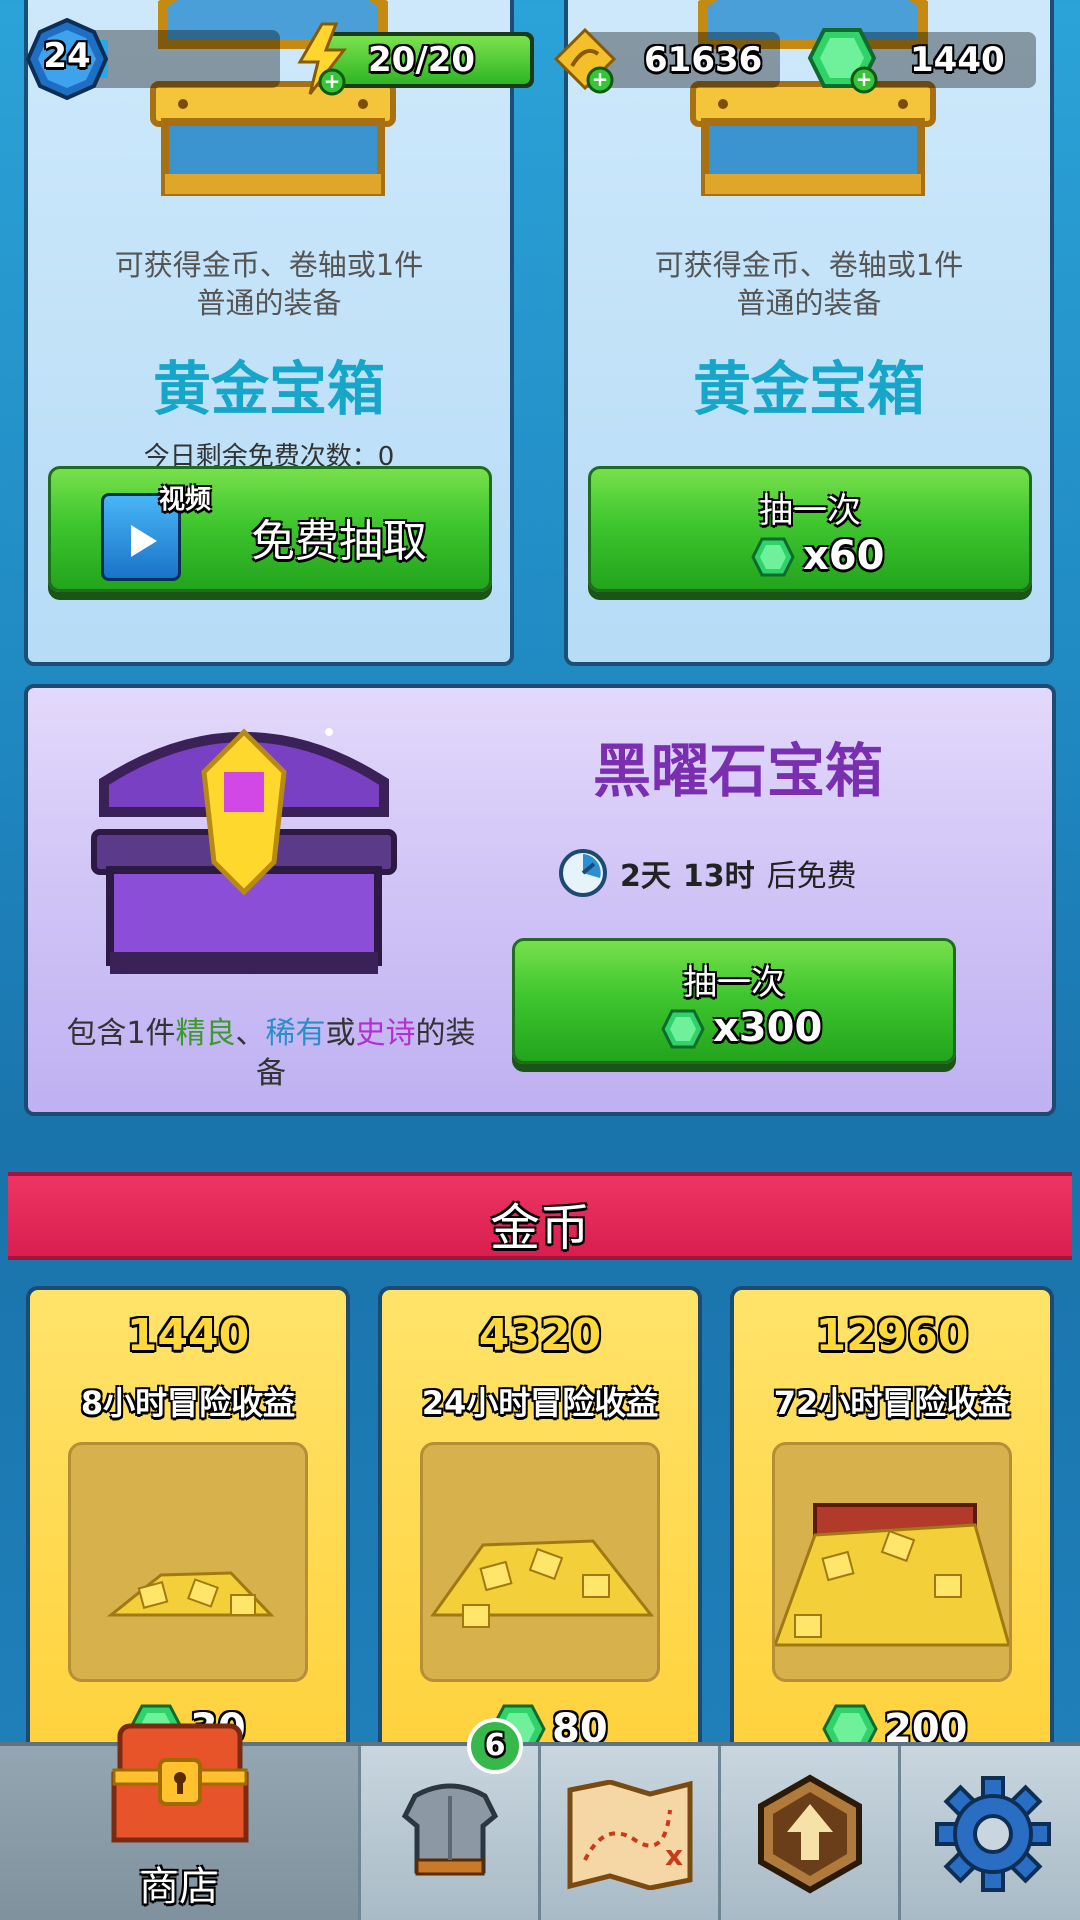  I want to click on level-badge: 24, so click(67, 59).